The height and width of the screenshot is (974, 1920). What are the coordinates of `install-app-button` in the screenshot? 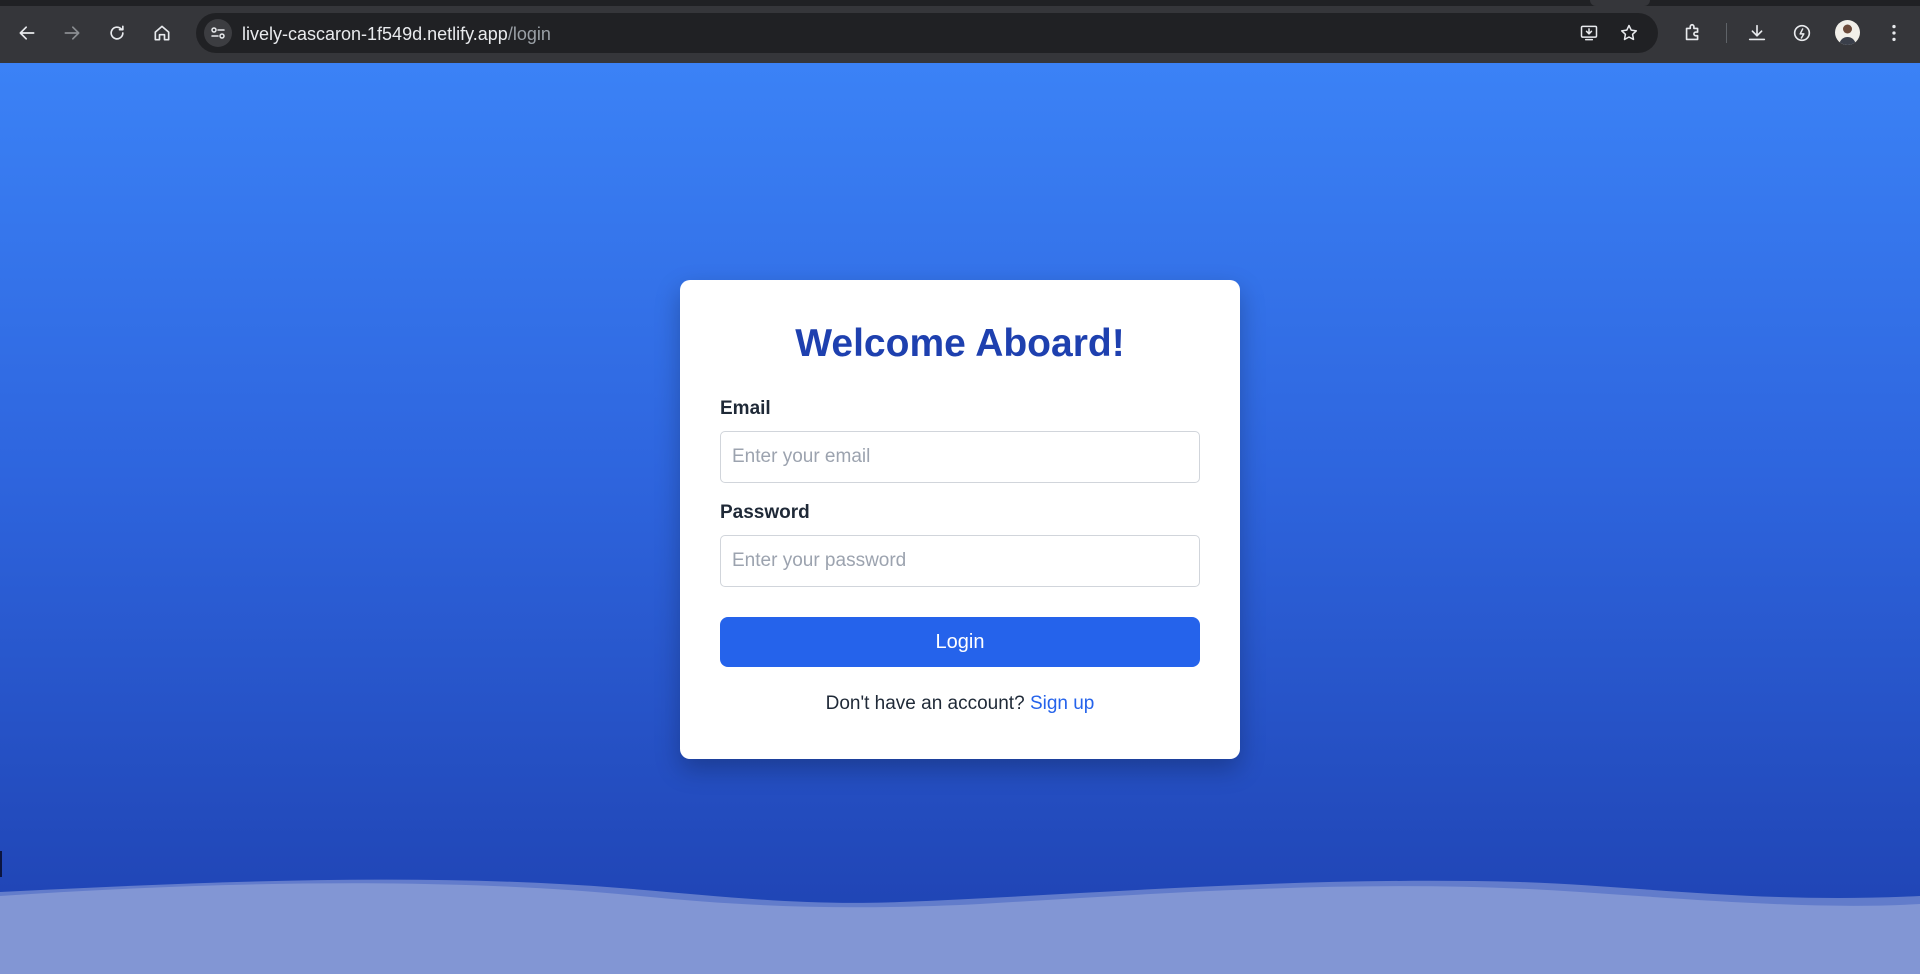 It's located at (1589, 33).